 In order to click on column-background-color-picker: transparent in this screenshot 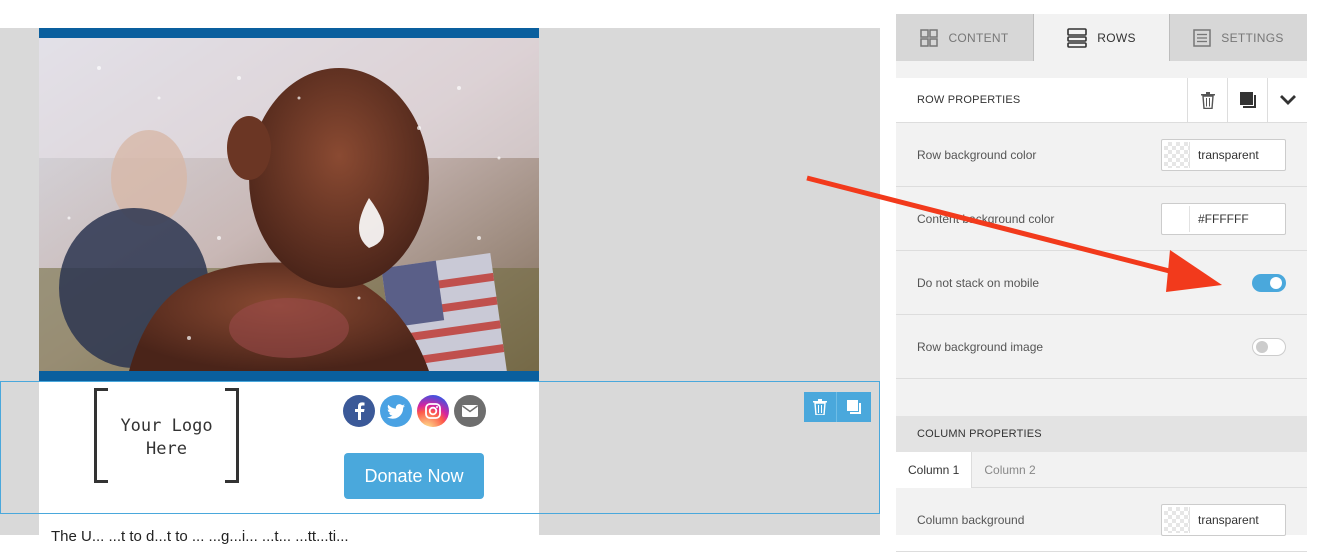, I will do `click(1223, 519)`.